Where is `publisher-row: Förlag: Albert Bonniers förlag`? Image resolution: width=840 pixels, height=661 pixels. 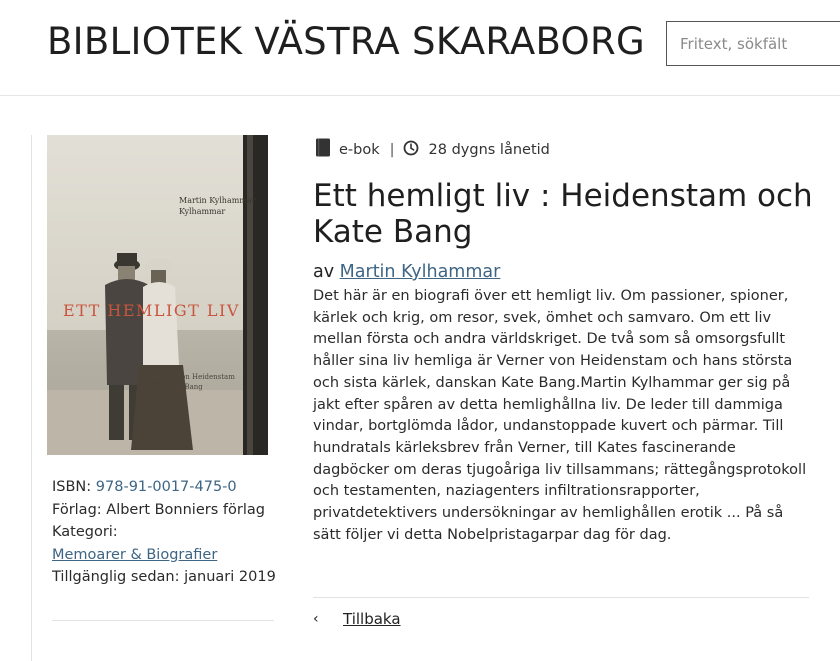
publisher-row: Förlag: Albert Bonniers förlag is located at coordinates (164, 510).